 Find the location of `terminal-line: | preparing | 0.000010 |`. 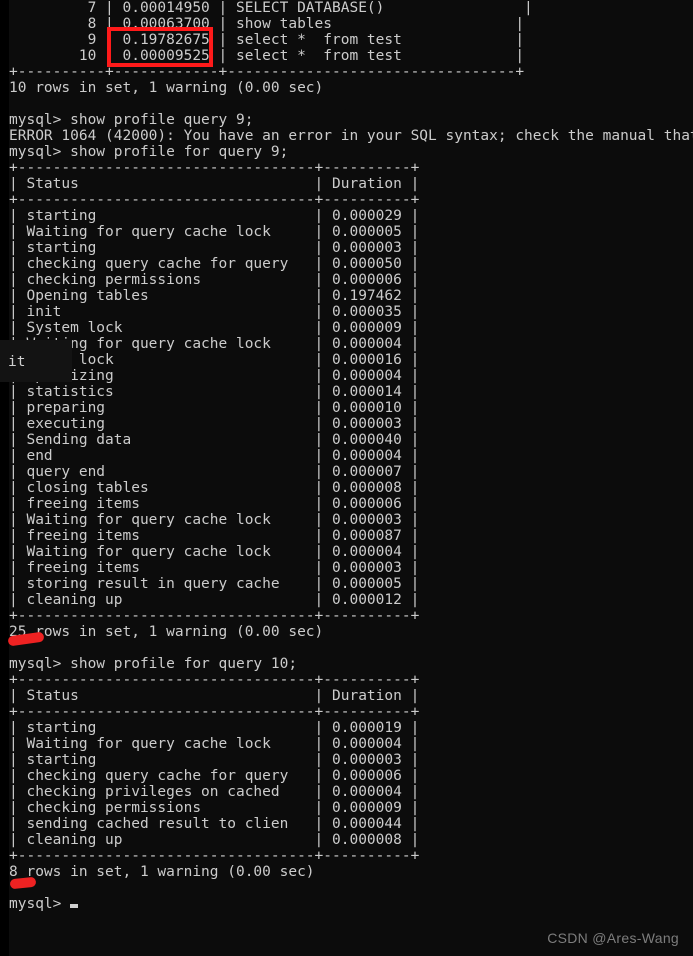

terminal-line: | preparing | 0.000010 | is located at coordinates (214, 408).